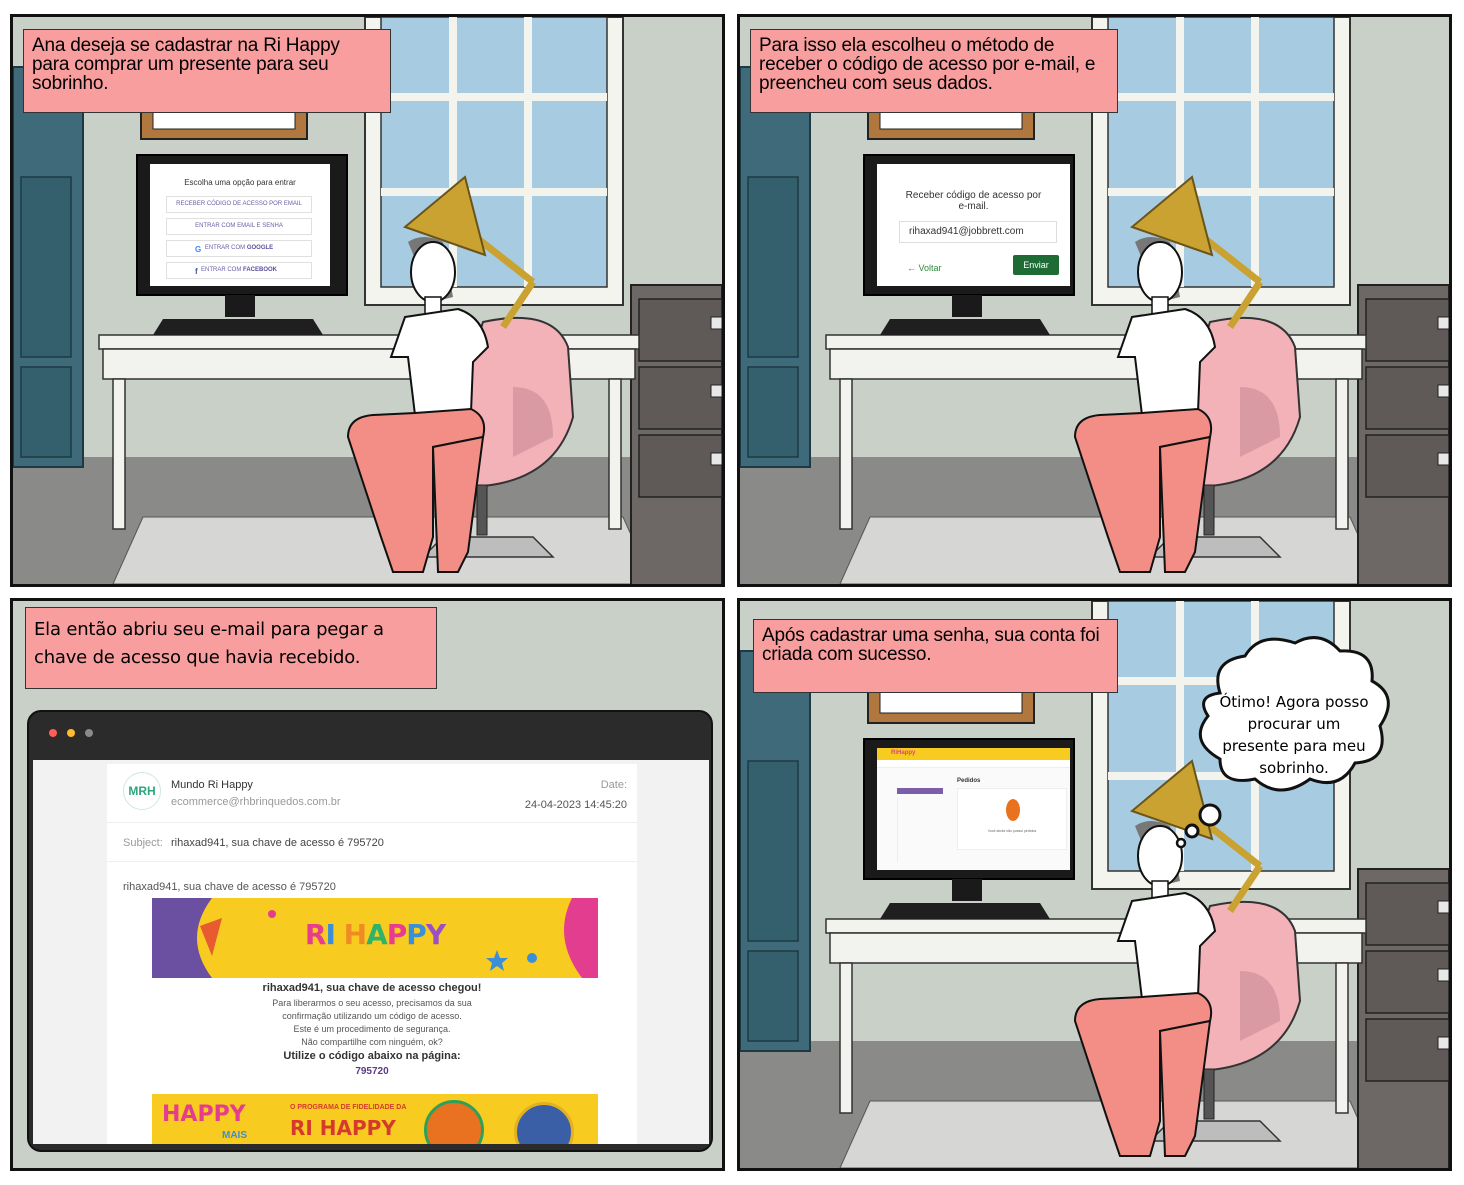 The image size is (1464, 1185). I want to click on loyalty-program-text: O PROGRAMA DE FIDELIDADE DA, so click(348, 1107).